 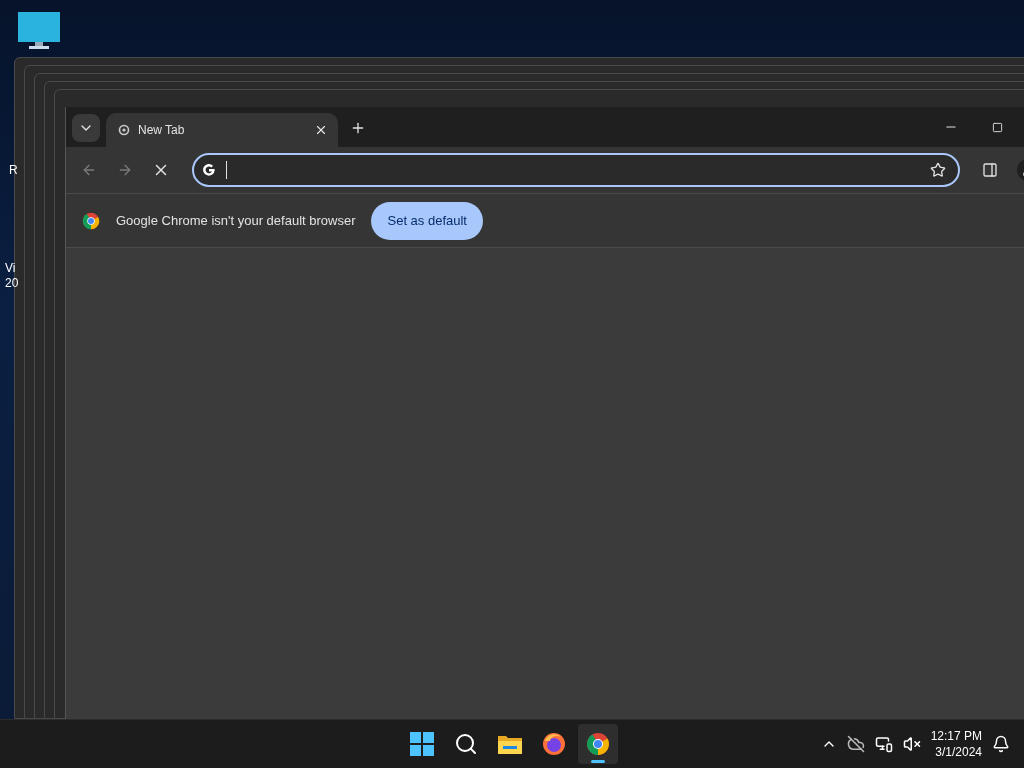 I want to click on bookmark-star-icon, so click(x=938, y=170).